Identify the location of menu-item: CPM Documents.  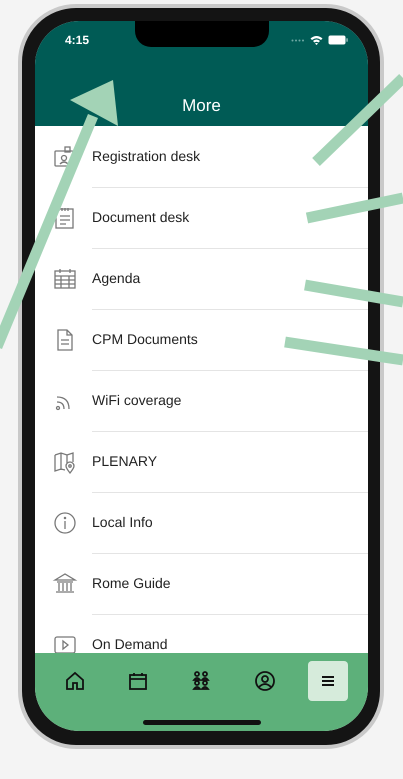
(201, 339).